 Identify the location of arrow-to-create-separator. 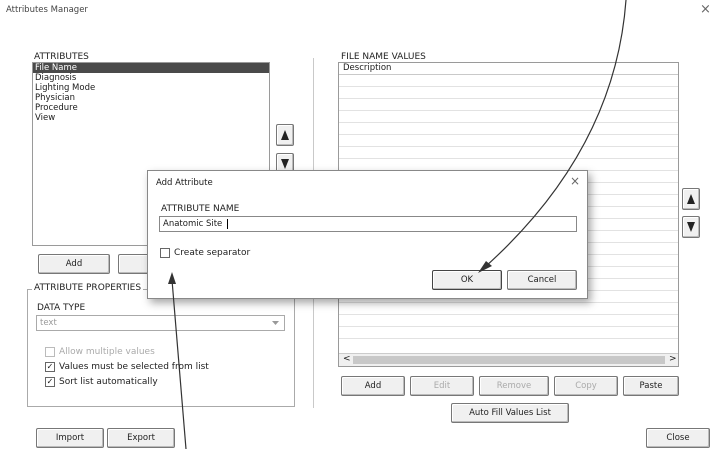
(179, 364).